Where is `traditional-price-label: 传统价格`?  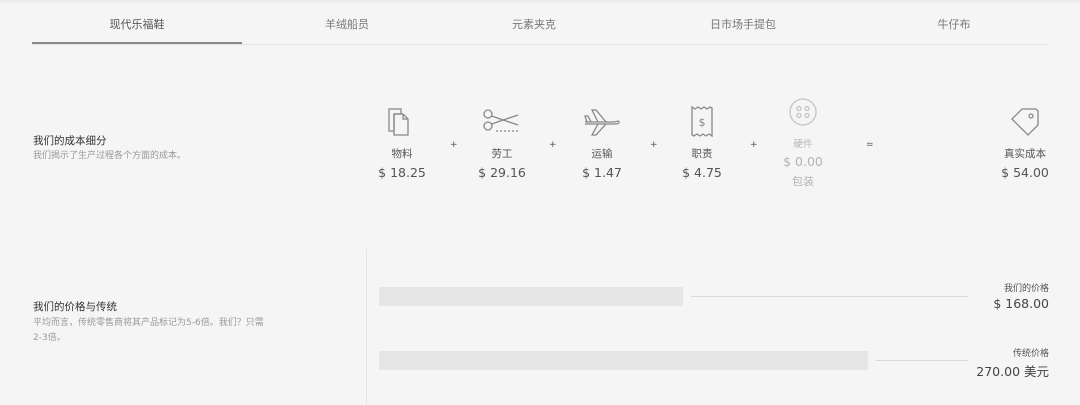
traditional-price-label: 传统价格 is located at coordinates (1030, 354).